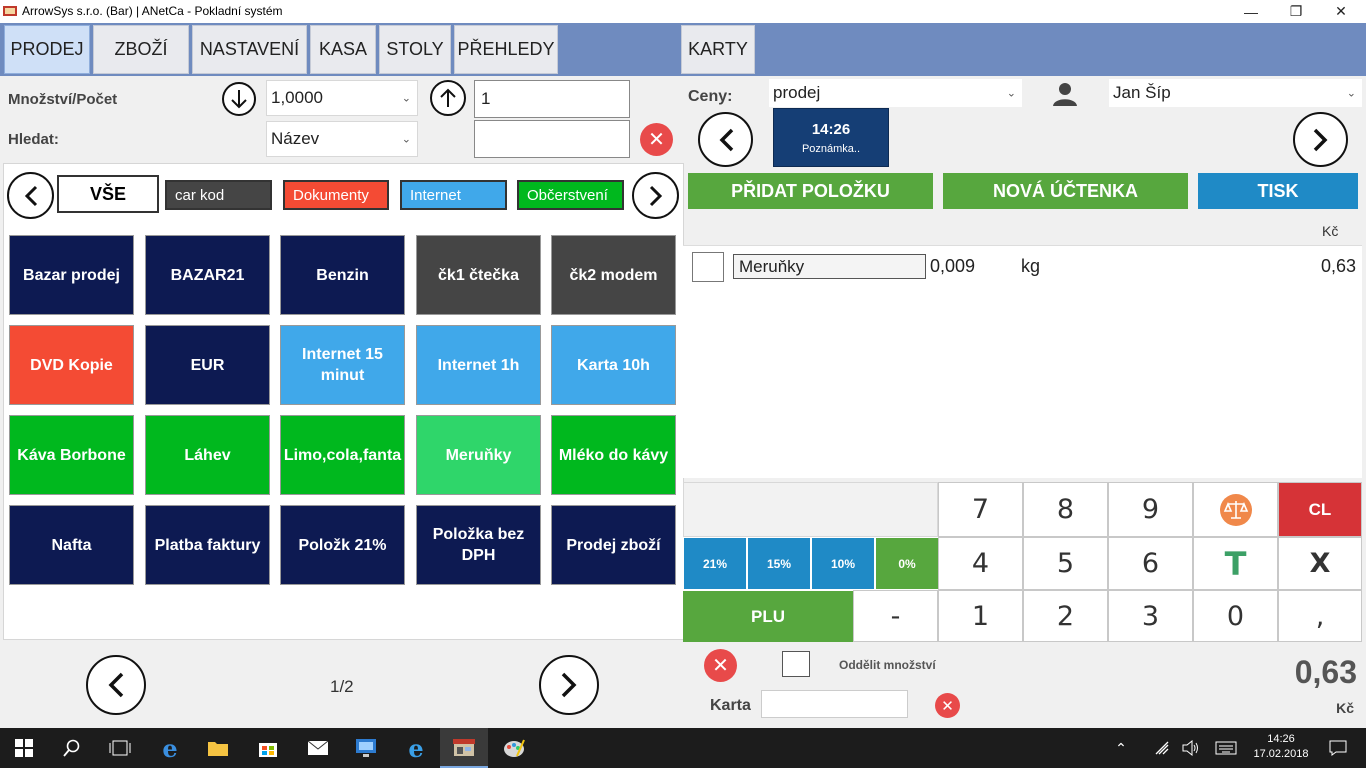 This screenshot has height=768, width=1366. I want to click on search-input, so click(552, 139).